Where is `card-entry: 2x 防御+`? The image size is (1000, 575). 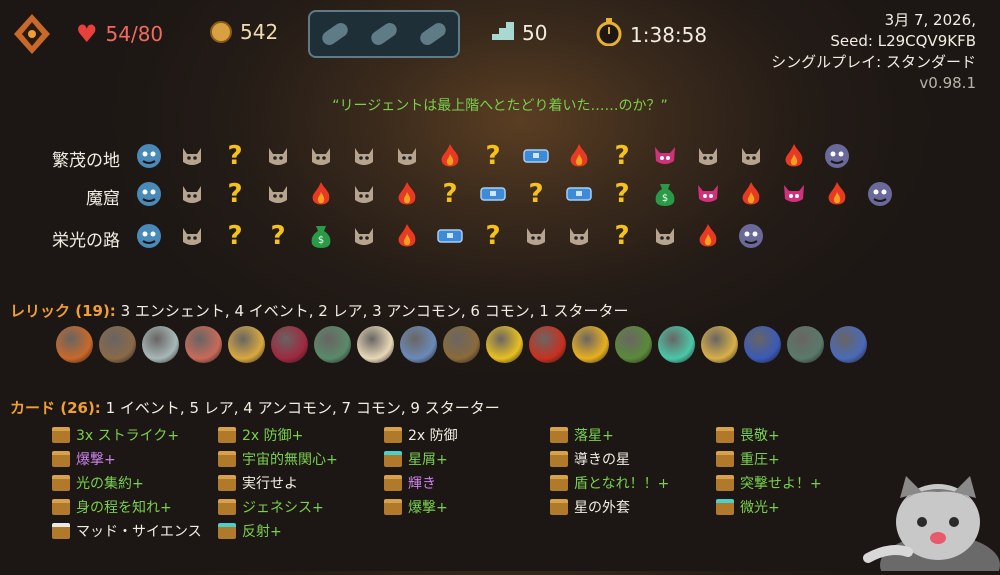 card-entry: 2x 防御+ is located at coordinates (301, 435).